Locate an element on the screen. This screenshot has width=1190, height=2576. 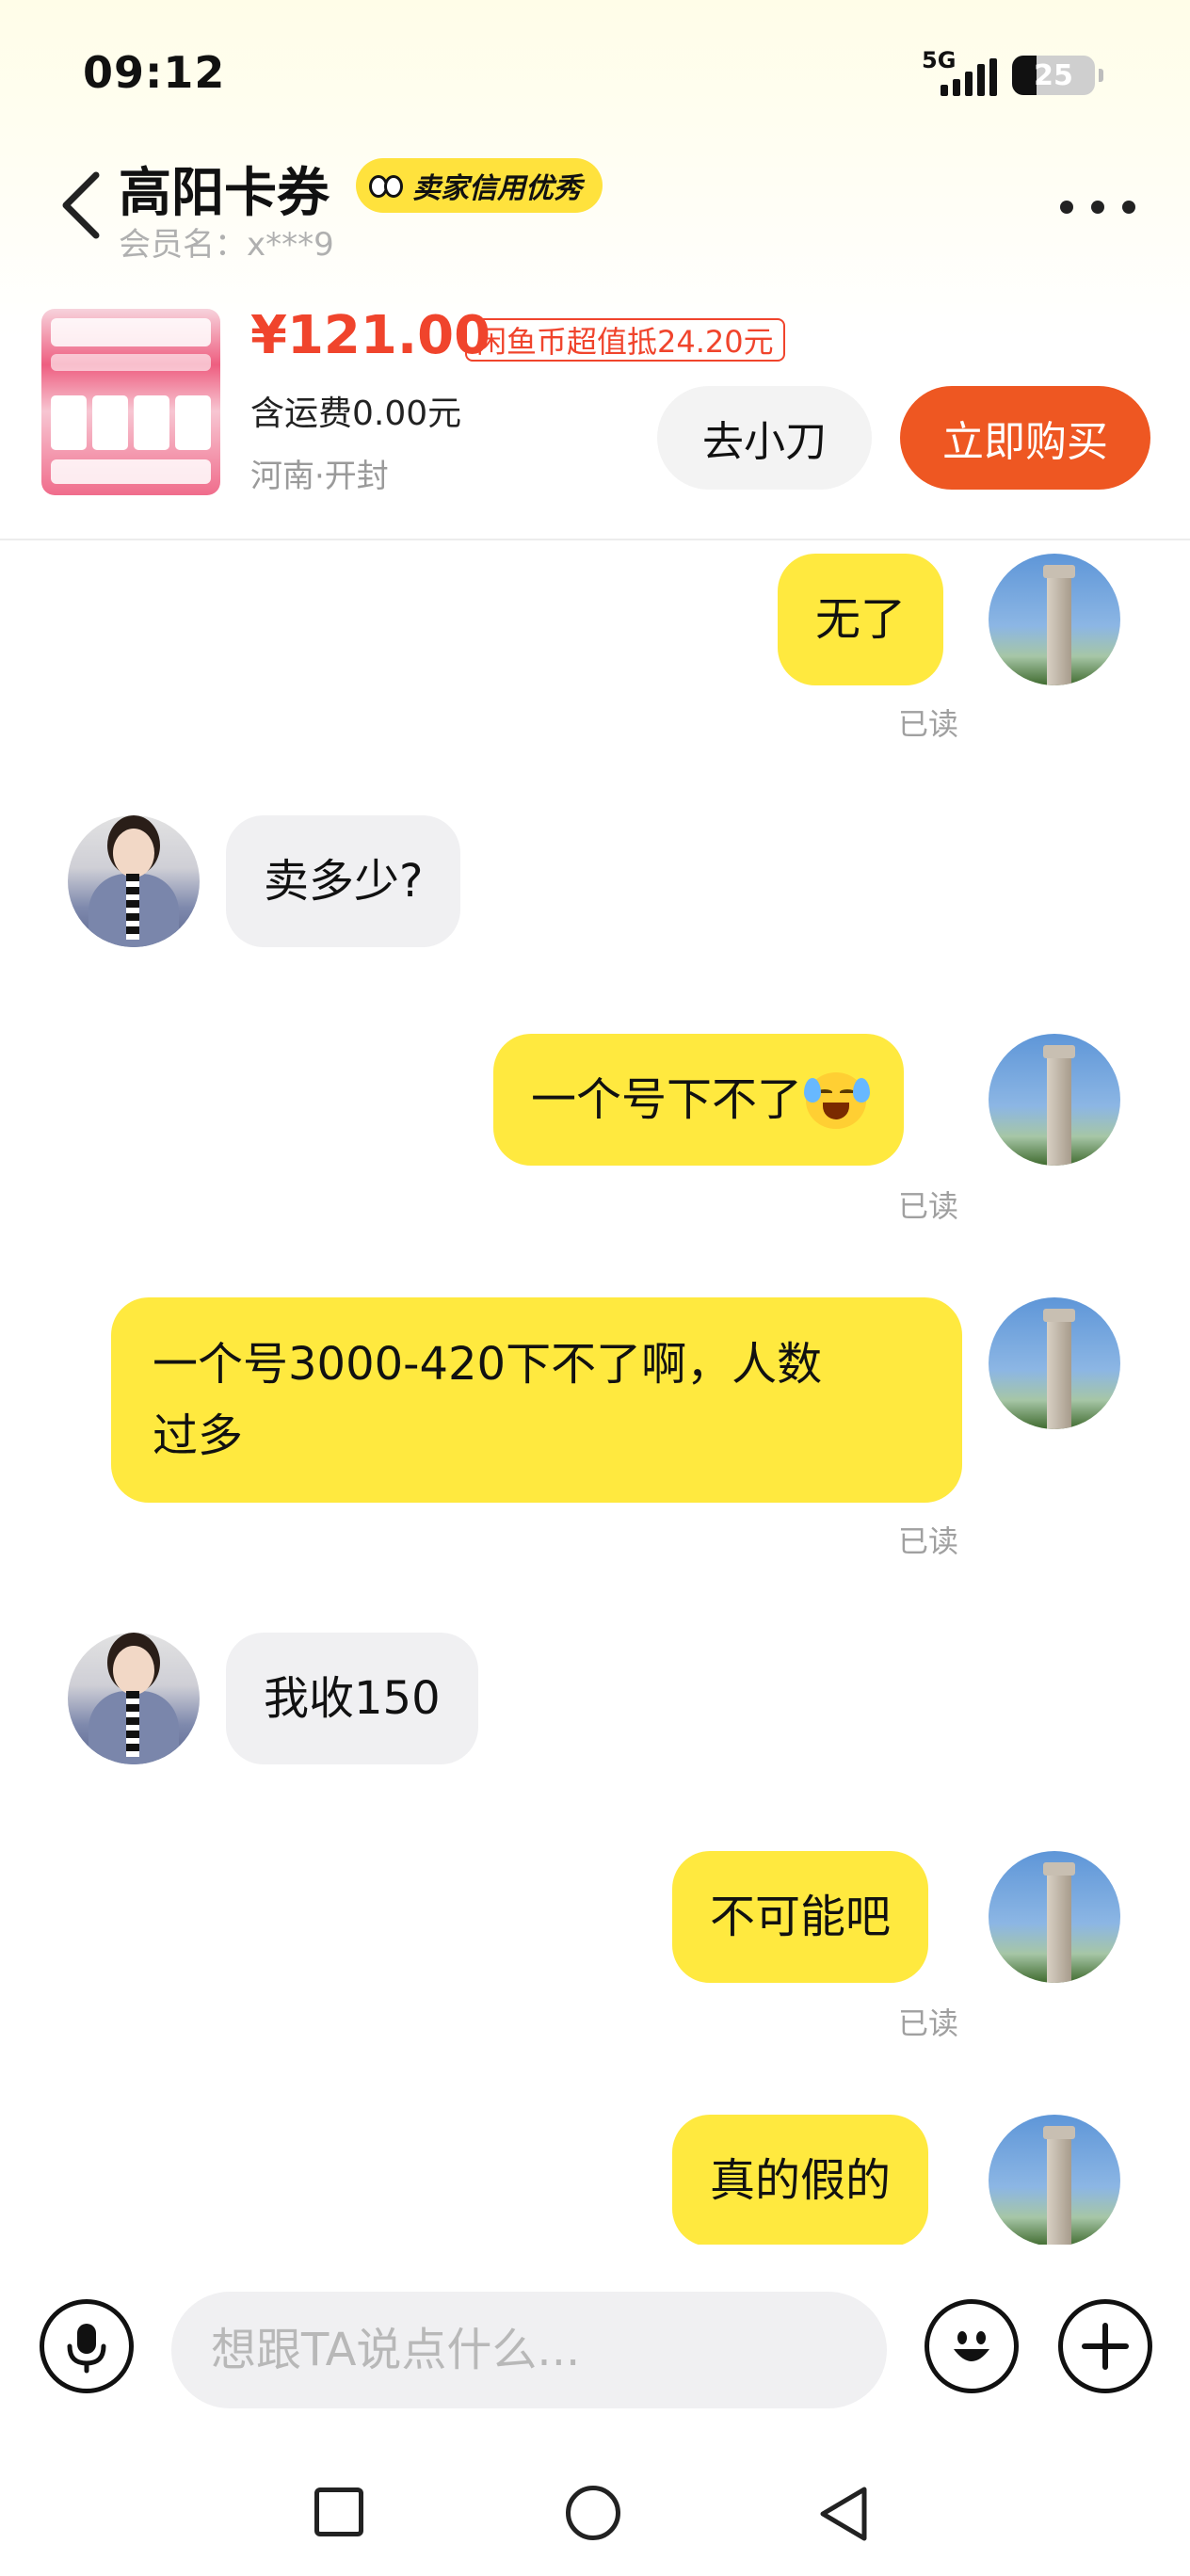
crying-laughing-emoji-icon is located at coordinates (837, 1100).